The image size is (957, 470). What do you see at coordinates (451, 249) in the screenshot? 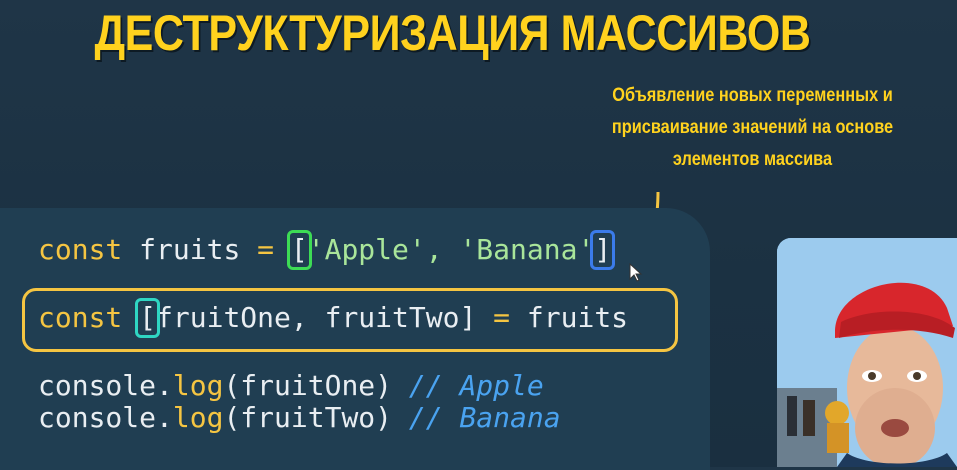
I see `array-items: 'Apple', 'Banana'` at bounding box center [451, 249].